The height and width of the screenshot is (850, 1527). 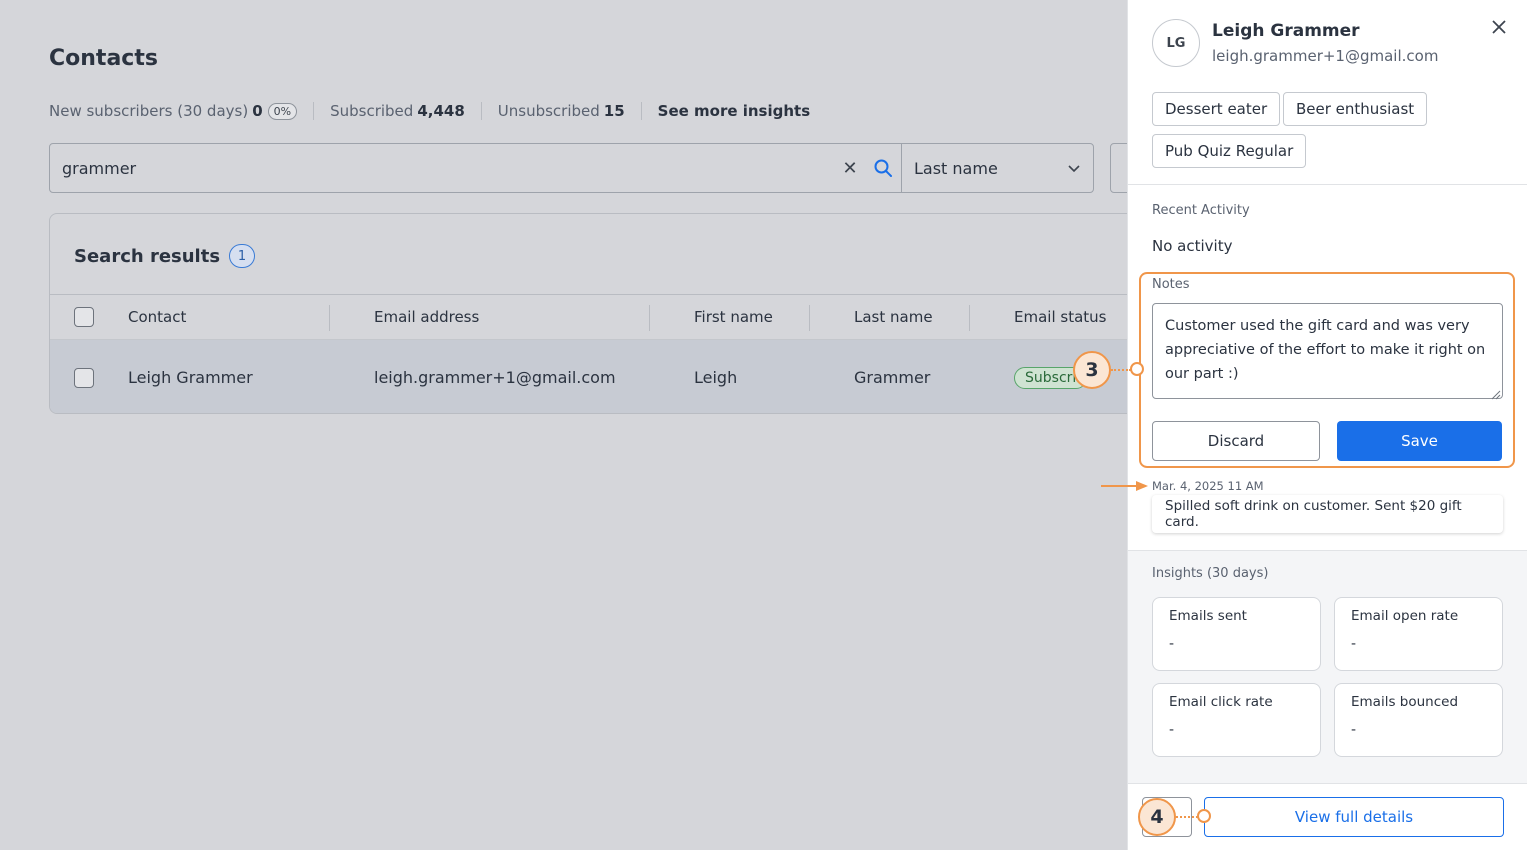 I want to click on search-results-title: Search results 1, so click(x=165, y=256).